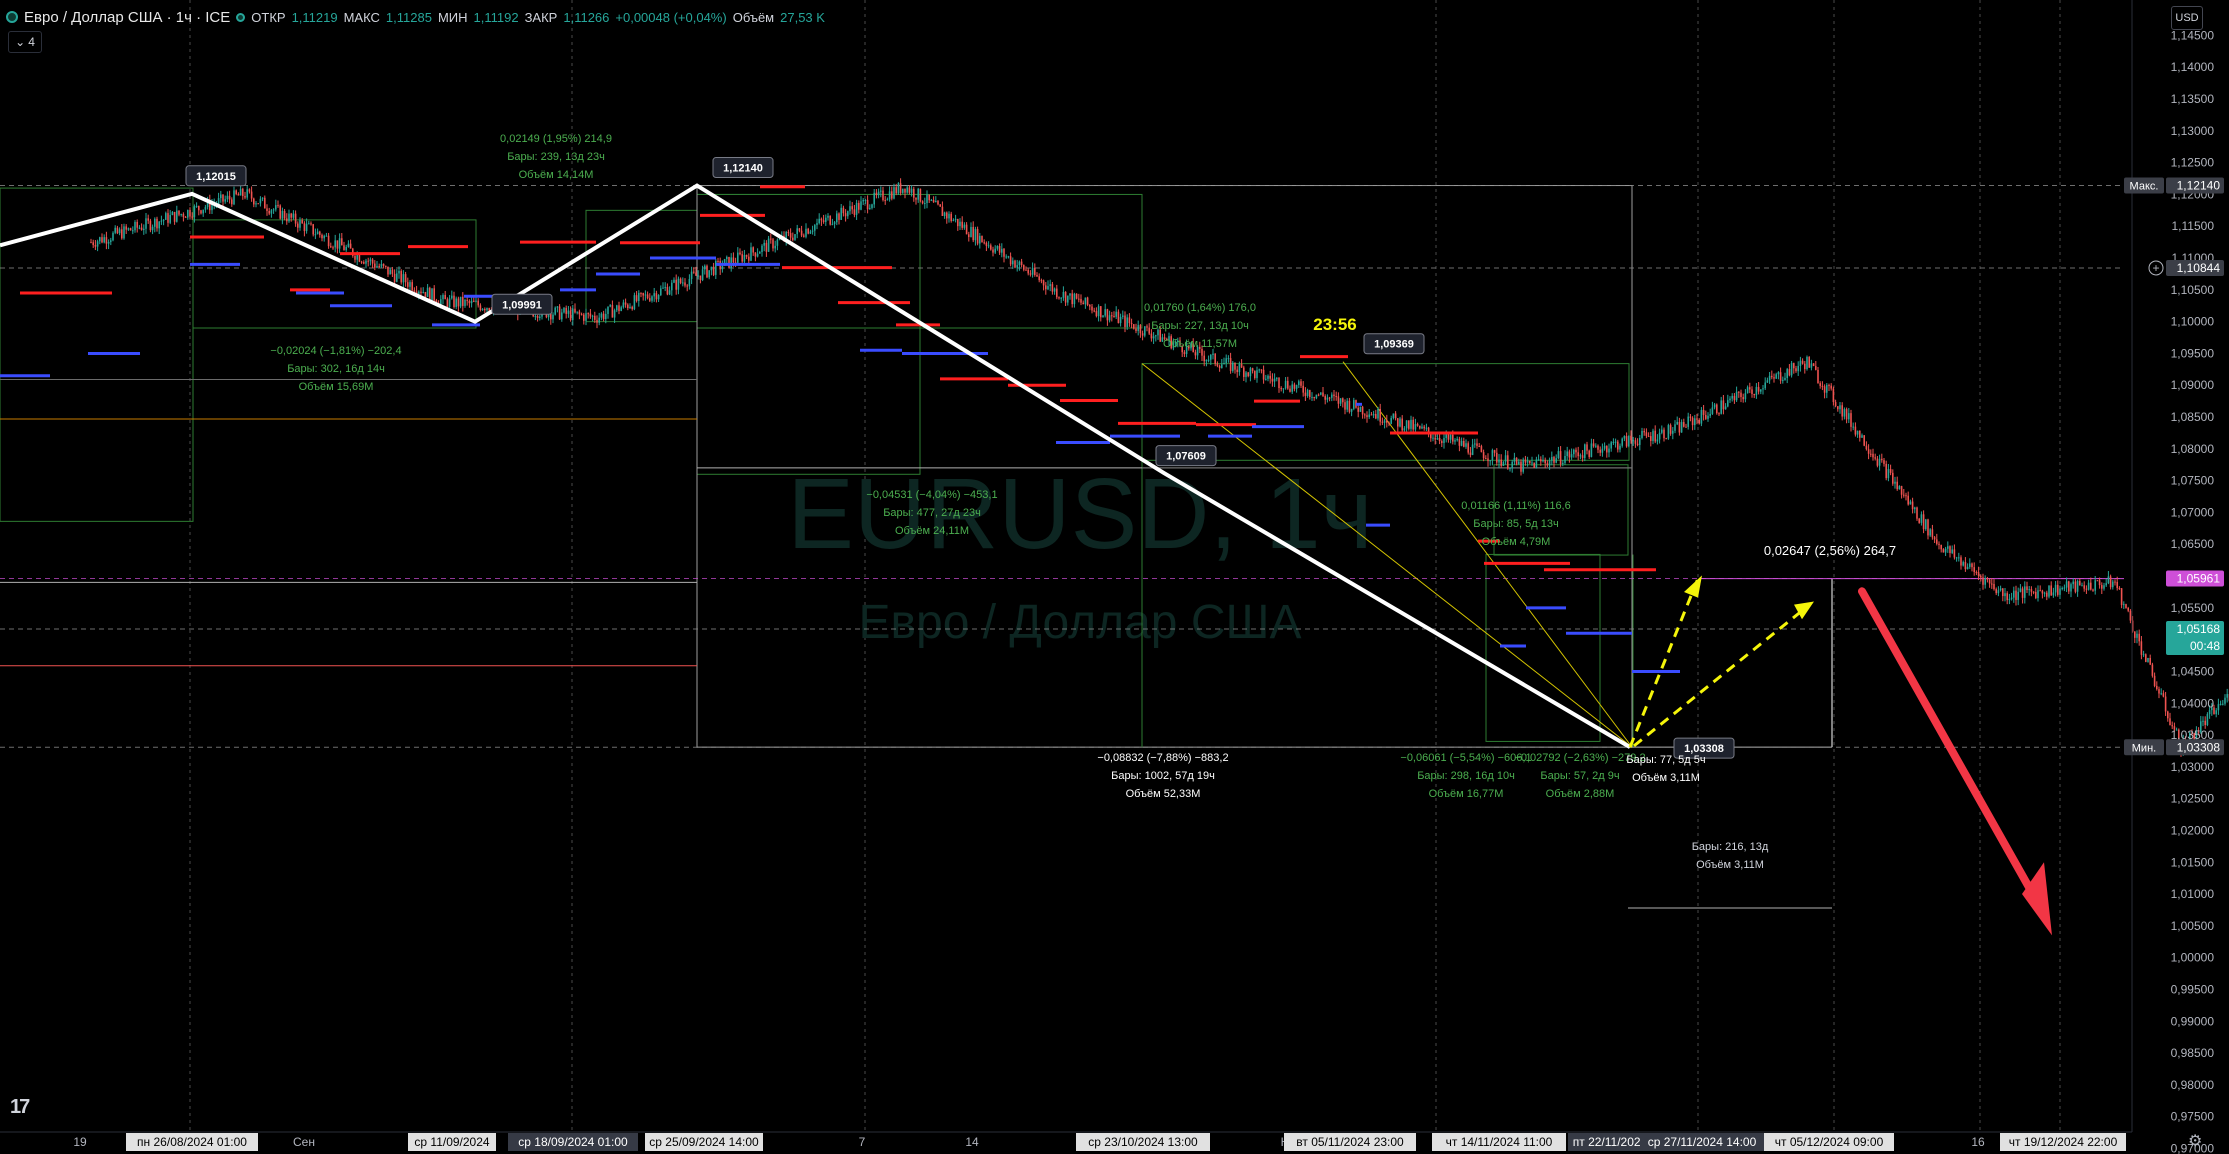 The height and width of the screenshot is (1154, 2229). I want to click on measure-label: Объём 14,14M, so click(556, 175).